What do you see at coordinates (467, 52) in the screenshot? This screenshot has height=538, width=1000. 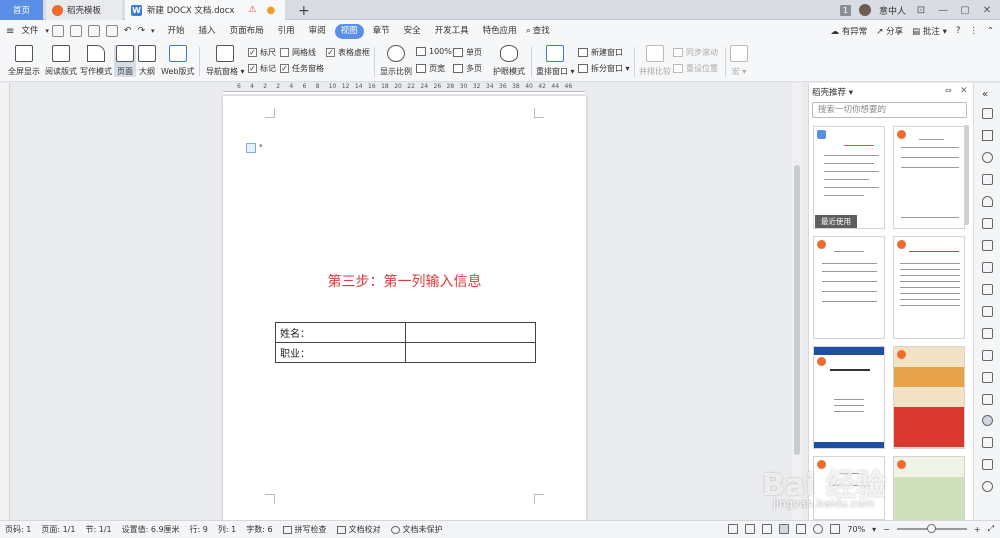 I see `single-page-button: 单页` at bounding box center [467, 52].